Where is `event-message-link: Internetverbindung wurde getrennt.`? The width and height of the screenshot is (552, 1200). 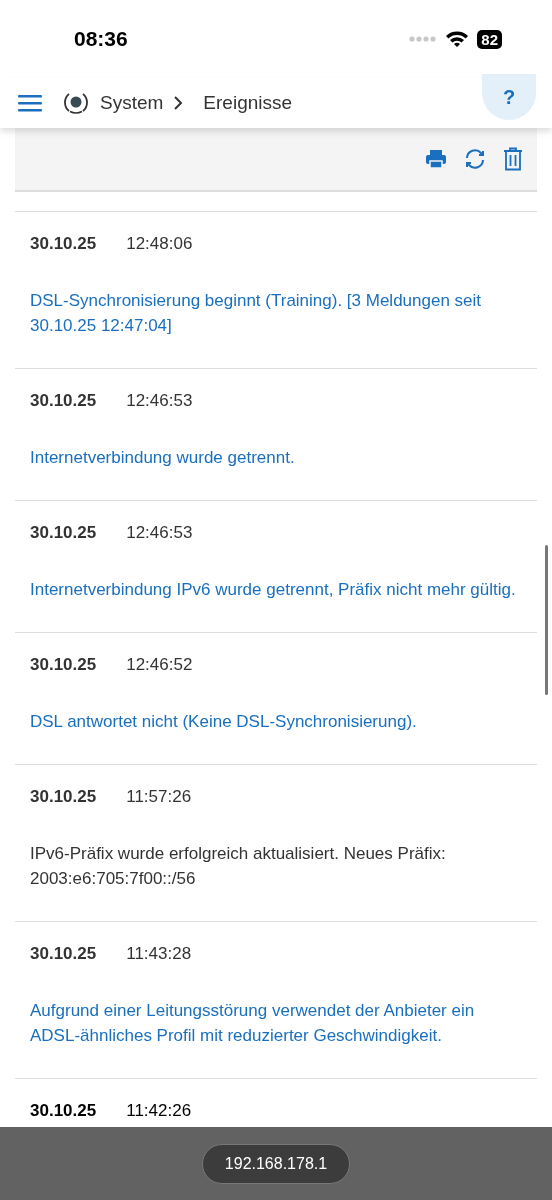 event-message-link: Internetverbindung wurde getrennt. is located at coordinates (276, 457).